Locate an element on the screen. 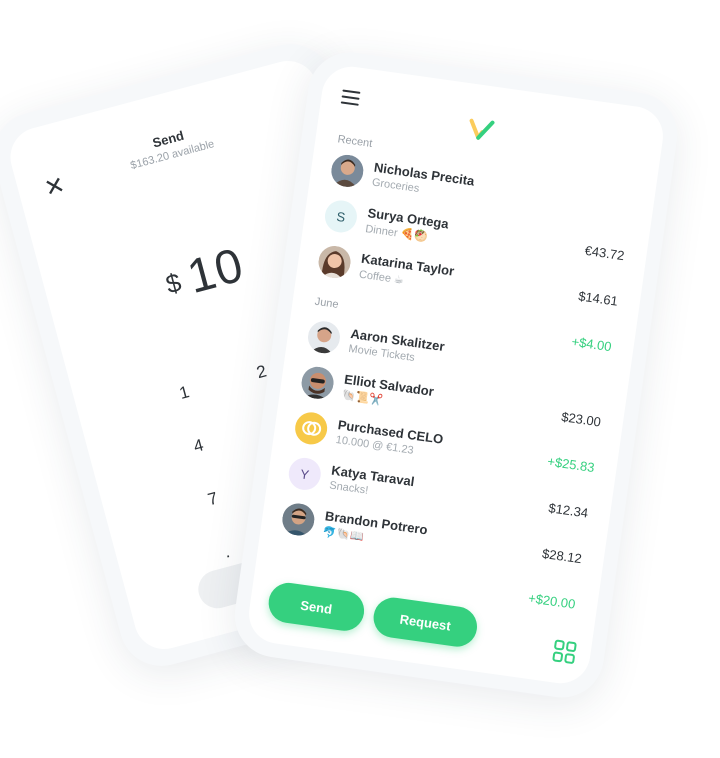  valora-logo-icon is located at coordinates (482, 129).